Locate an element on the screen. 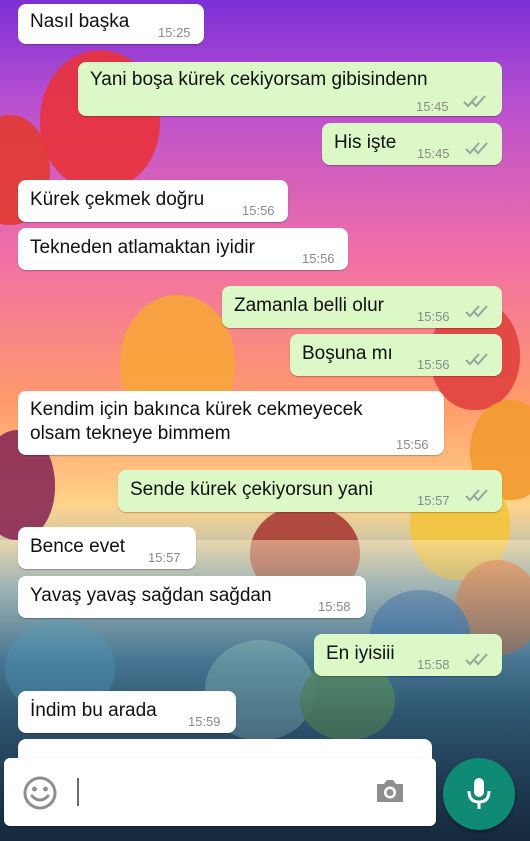  message-incoming: İndim bu arada 15:59 is located at coordinates (127, 712).